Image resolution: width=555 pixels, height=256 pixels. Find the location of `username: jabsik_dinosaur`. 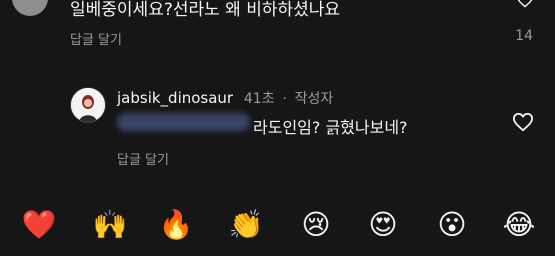

username: jabsik_dinosaur is located at coordinates (175, 98).